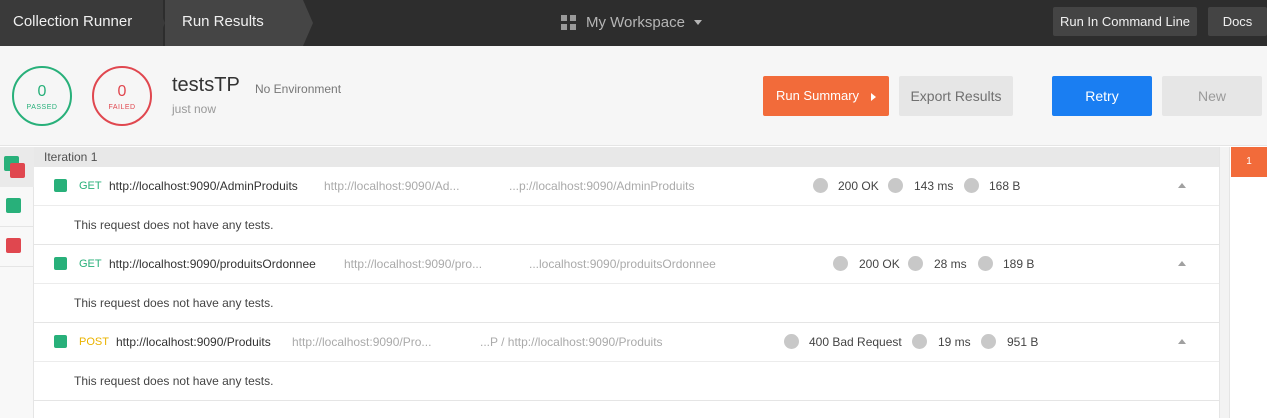 This screenshot has width=1267, height=418. Describe the element at coordinates (954, 342) in the screenshot. I see `response-time: 19 ms` at that location.